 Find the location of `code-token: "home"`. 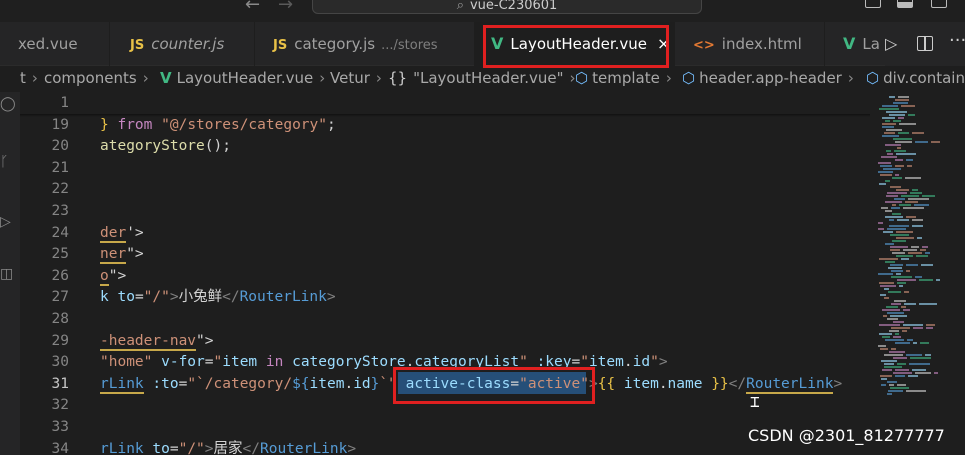

code-token: "home" is located at coordinates (131, 362).